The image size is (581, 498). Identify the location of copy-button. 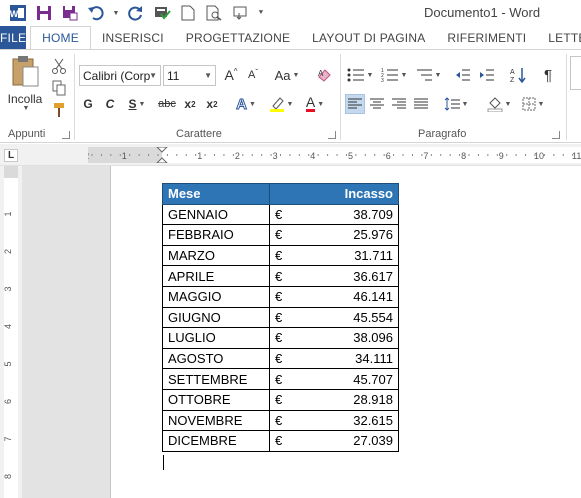
(59, 88).